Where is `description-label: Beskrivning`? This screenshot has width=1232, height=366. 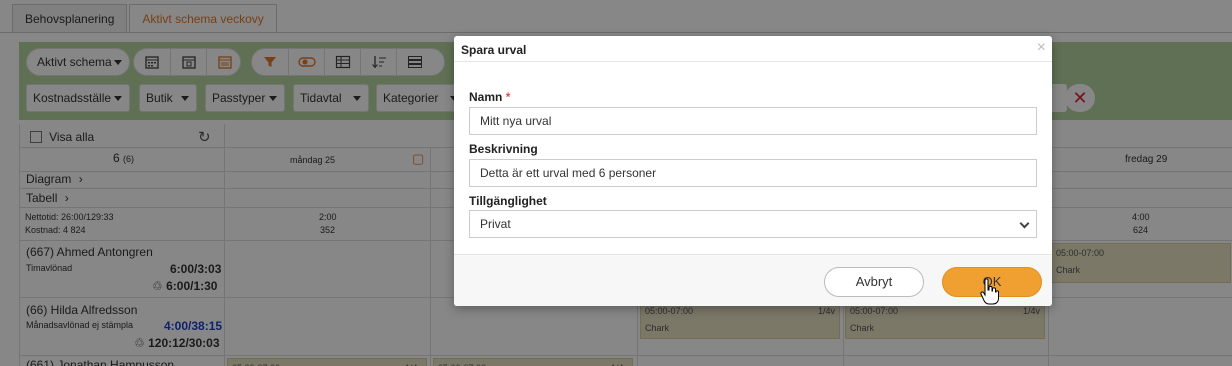 description-label: Beskrivning is located at coordinates (503, 149).